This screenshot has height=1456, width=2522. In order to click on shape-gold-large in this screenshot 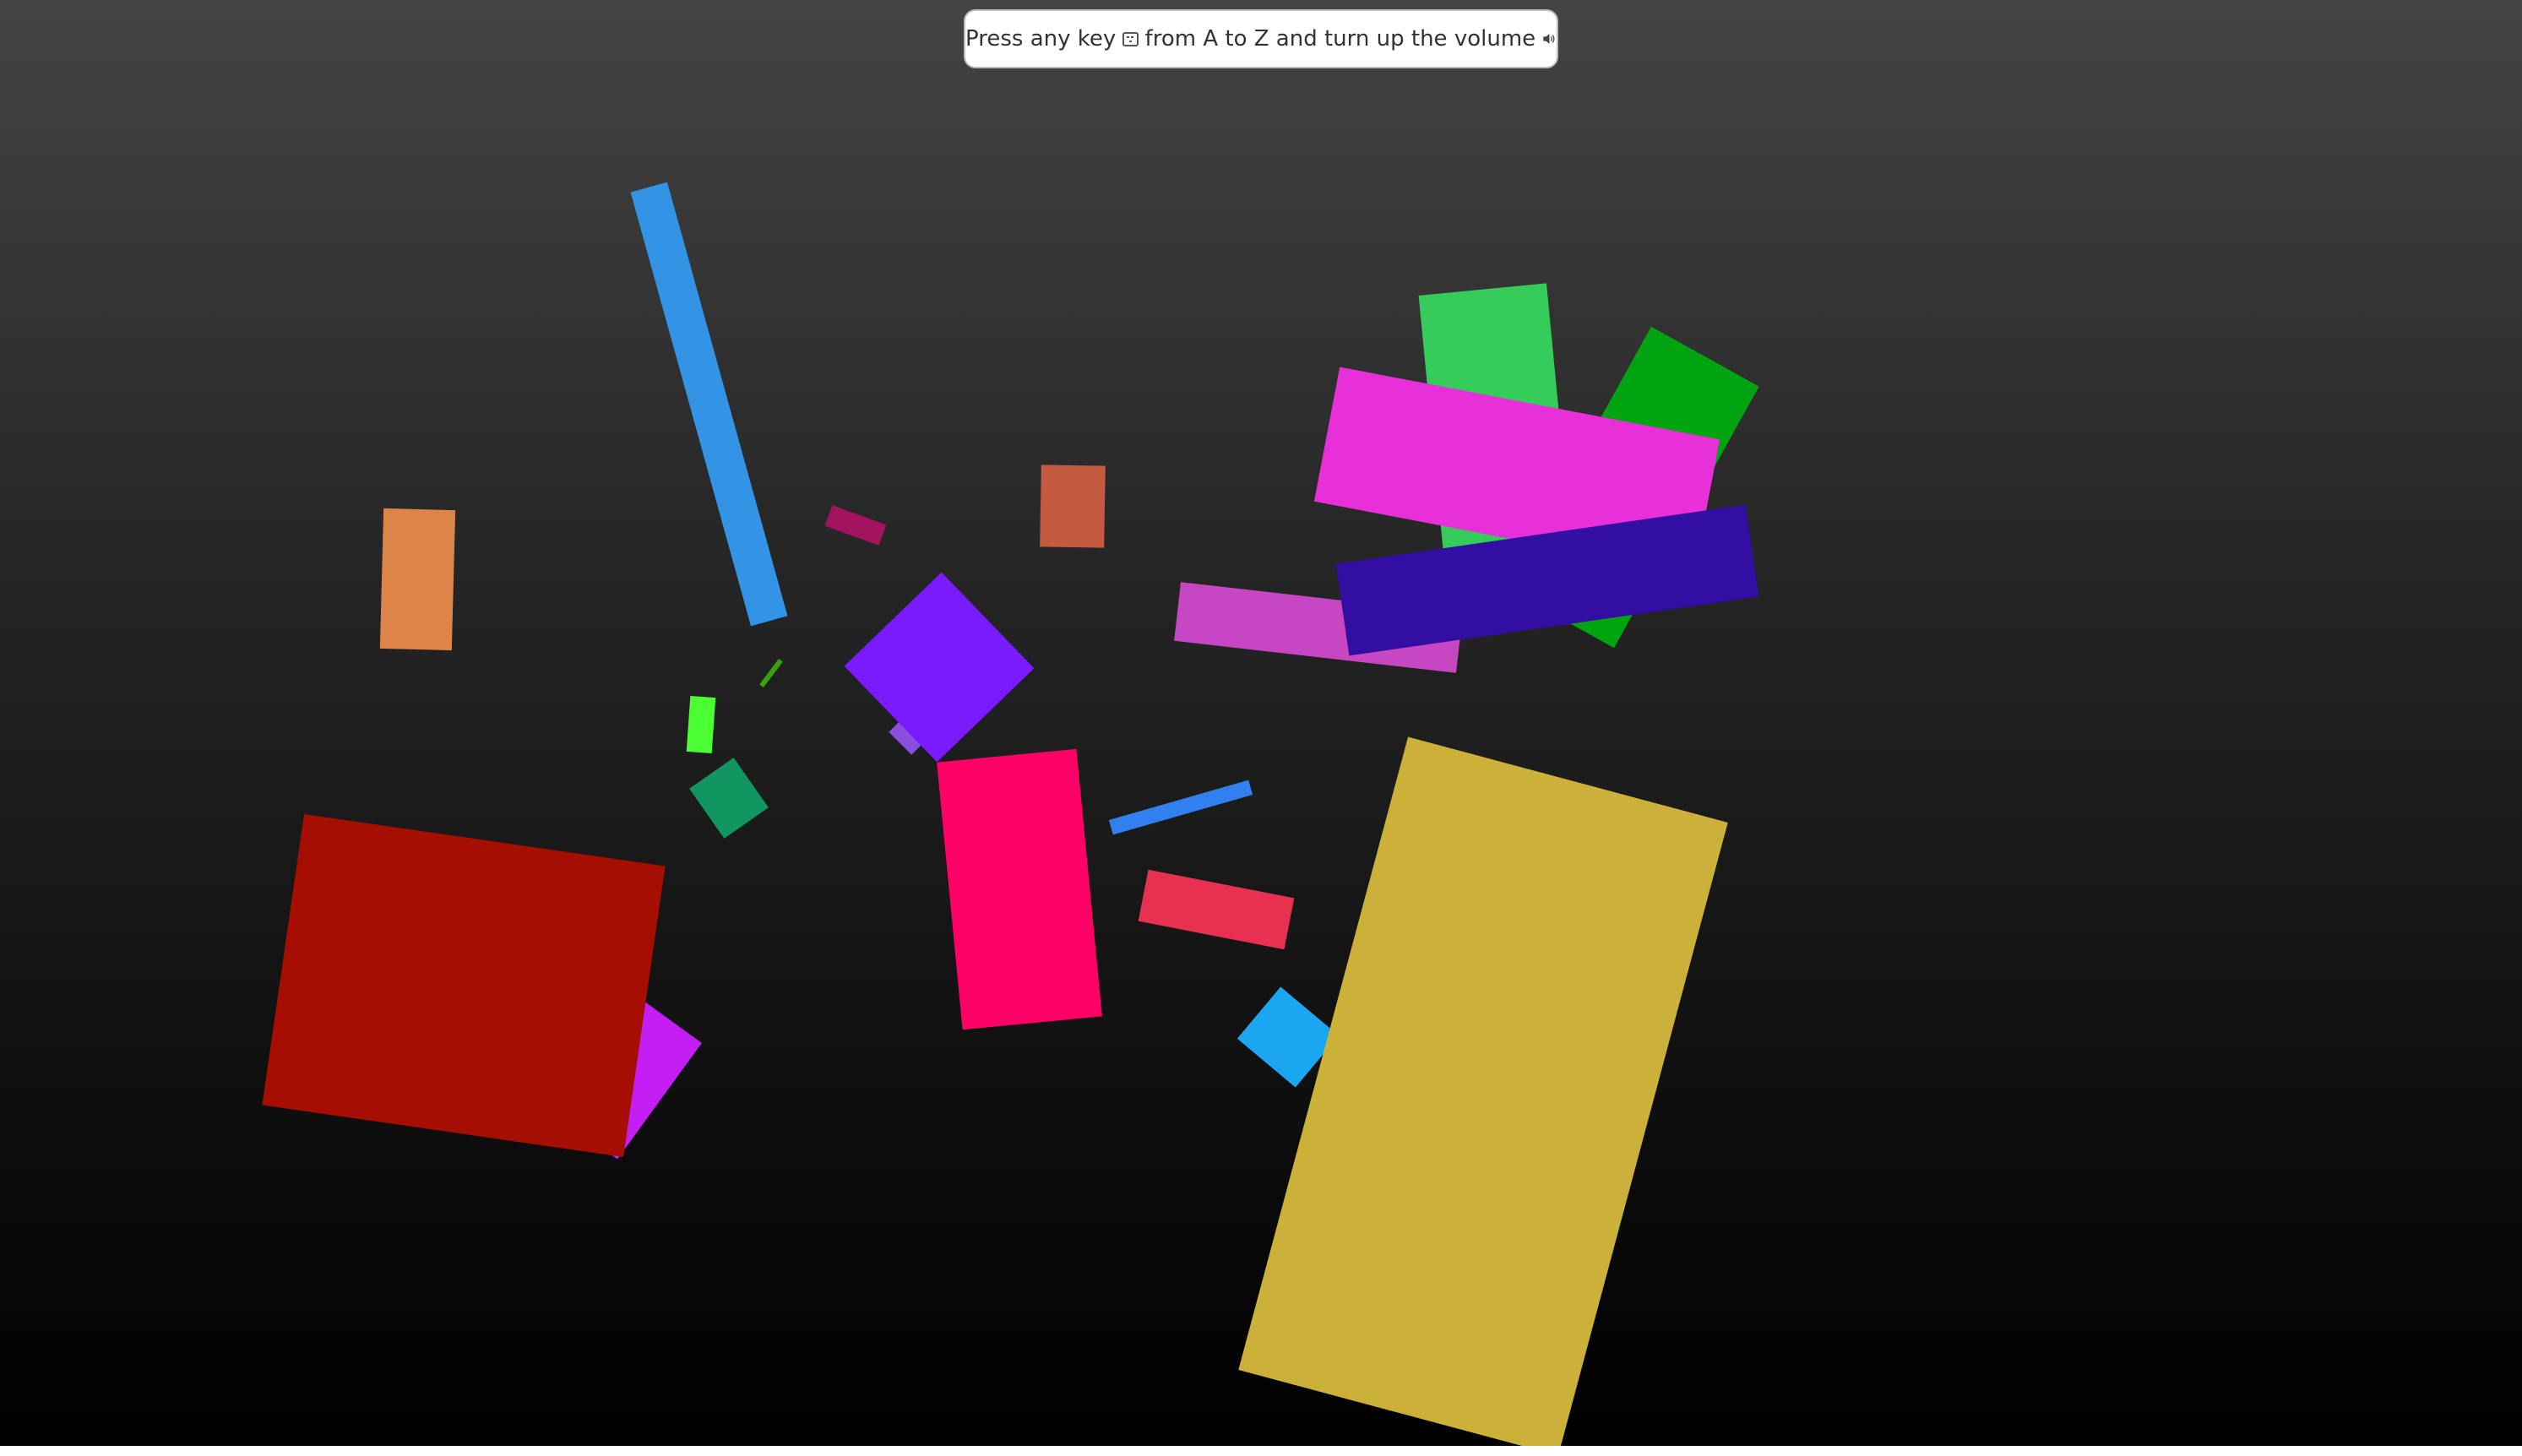, I will do `click(1483, 1091)`.